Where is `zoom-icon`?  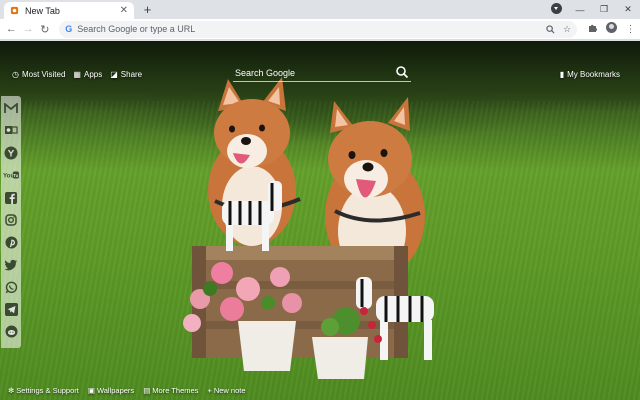 zoom-icon is located at coordinates (550, 29).